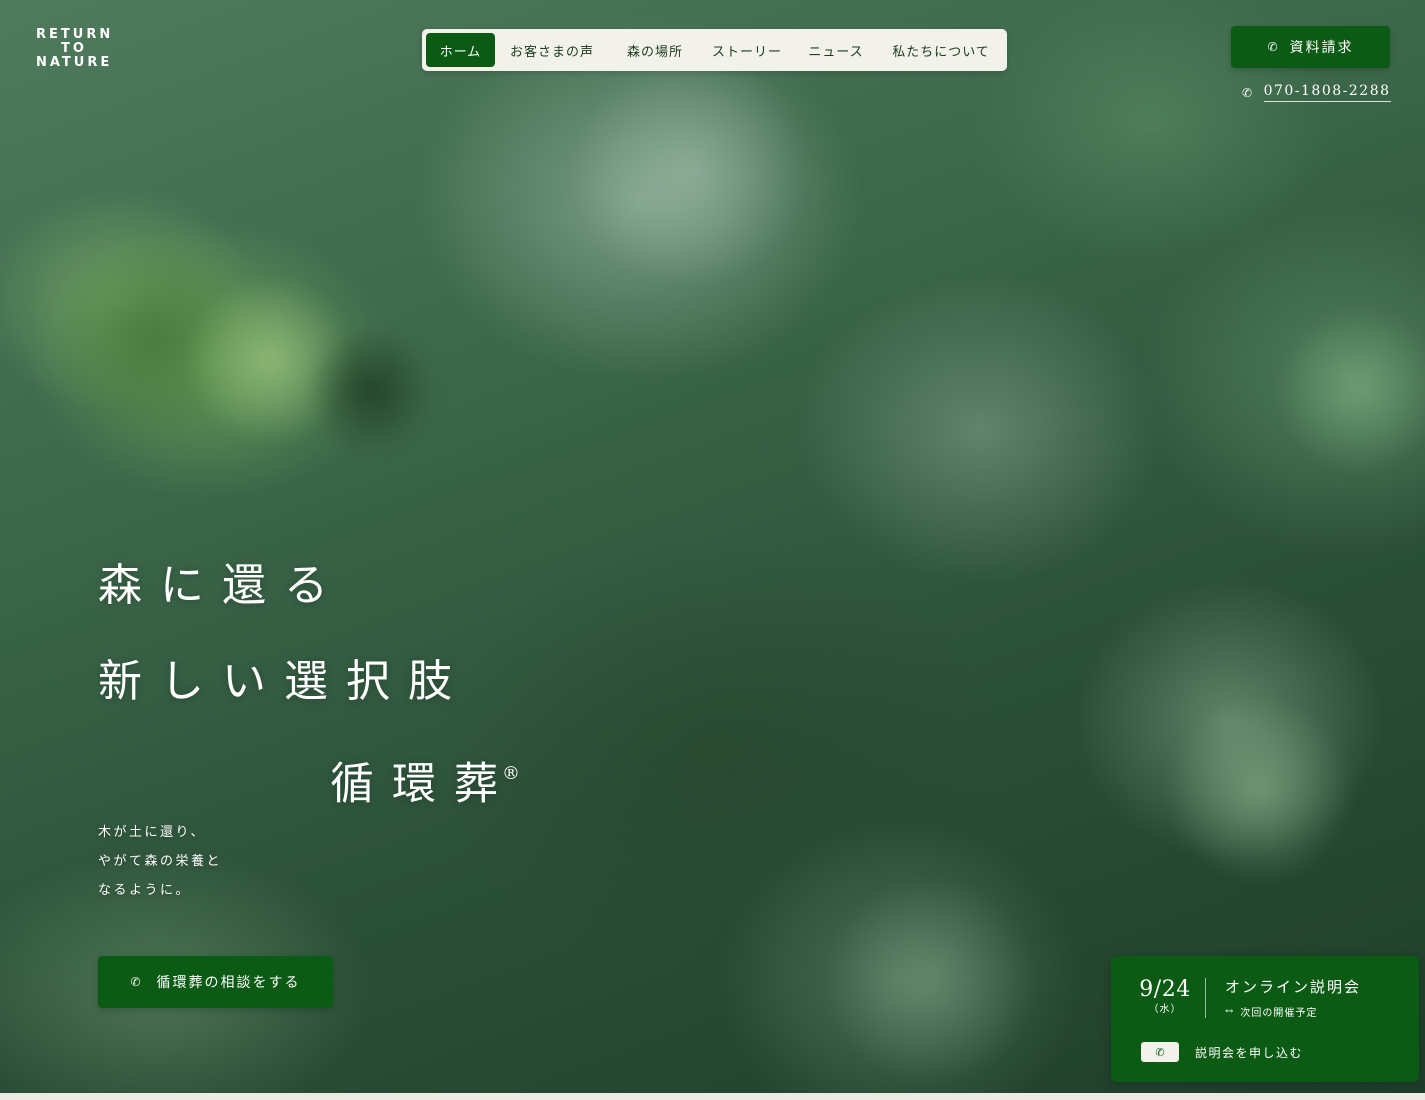  I want to click on nav-item-story: ストーリー, so click(747, 50).